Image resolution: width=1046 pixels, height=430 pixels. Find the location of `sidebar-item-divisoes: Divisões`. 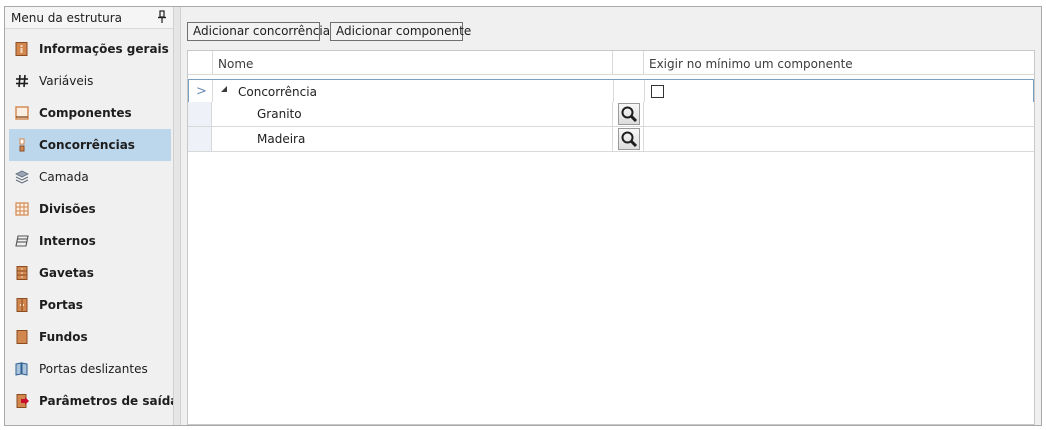

sidebar-item-divisoes: Divisões is located at coordinates (90, 209).